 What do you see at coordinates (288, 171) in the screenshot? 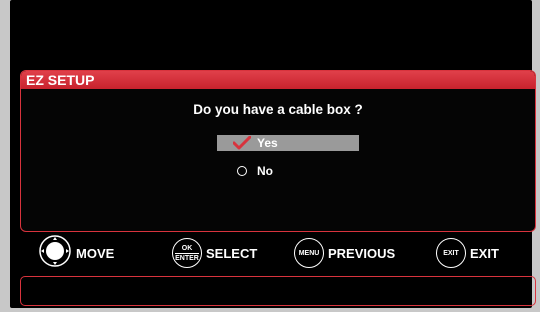
I see `option-no: No` at bounding box center [288, 171].